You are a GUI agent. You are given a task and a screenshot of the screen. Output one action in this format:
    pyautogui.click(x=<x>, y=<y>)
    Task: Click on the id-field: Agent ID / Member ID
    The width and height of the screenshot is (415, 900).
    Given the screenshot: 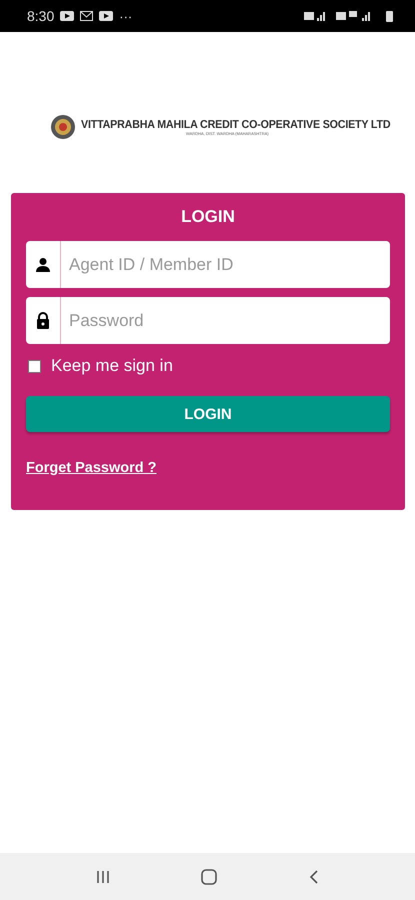 What is the action you would take?
    pyautogui.click(x=225, y=264)
    